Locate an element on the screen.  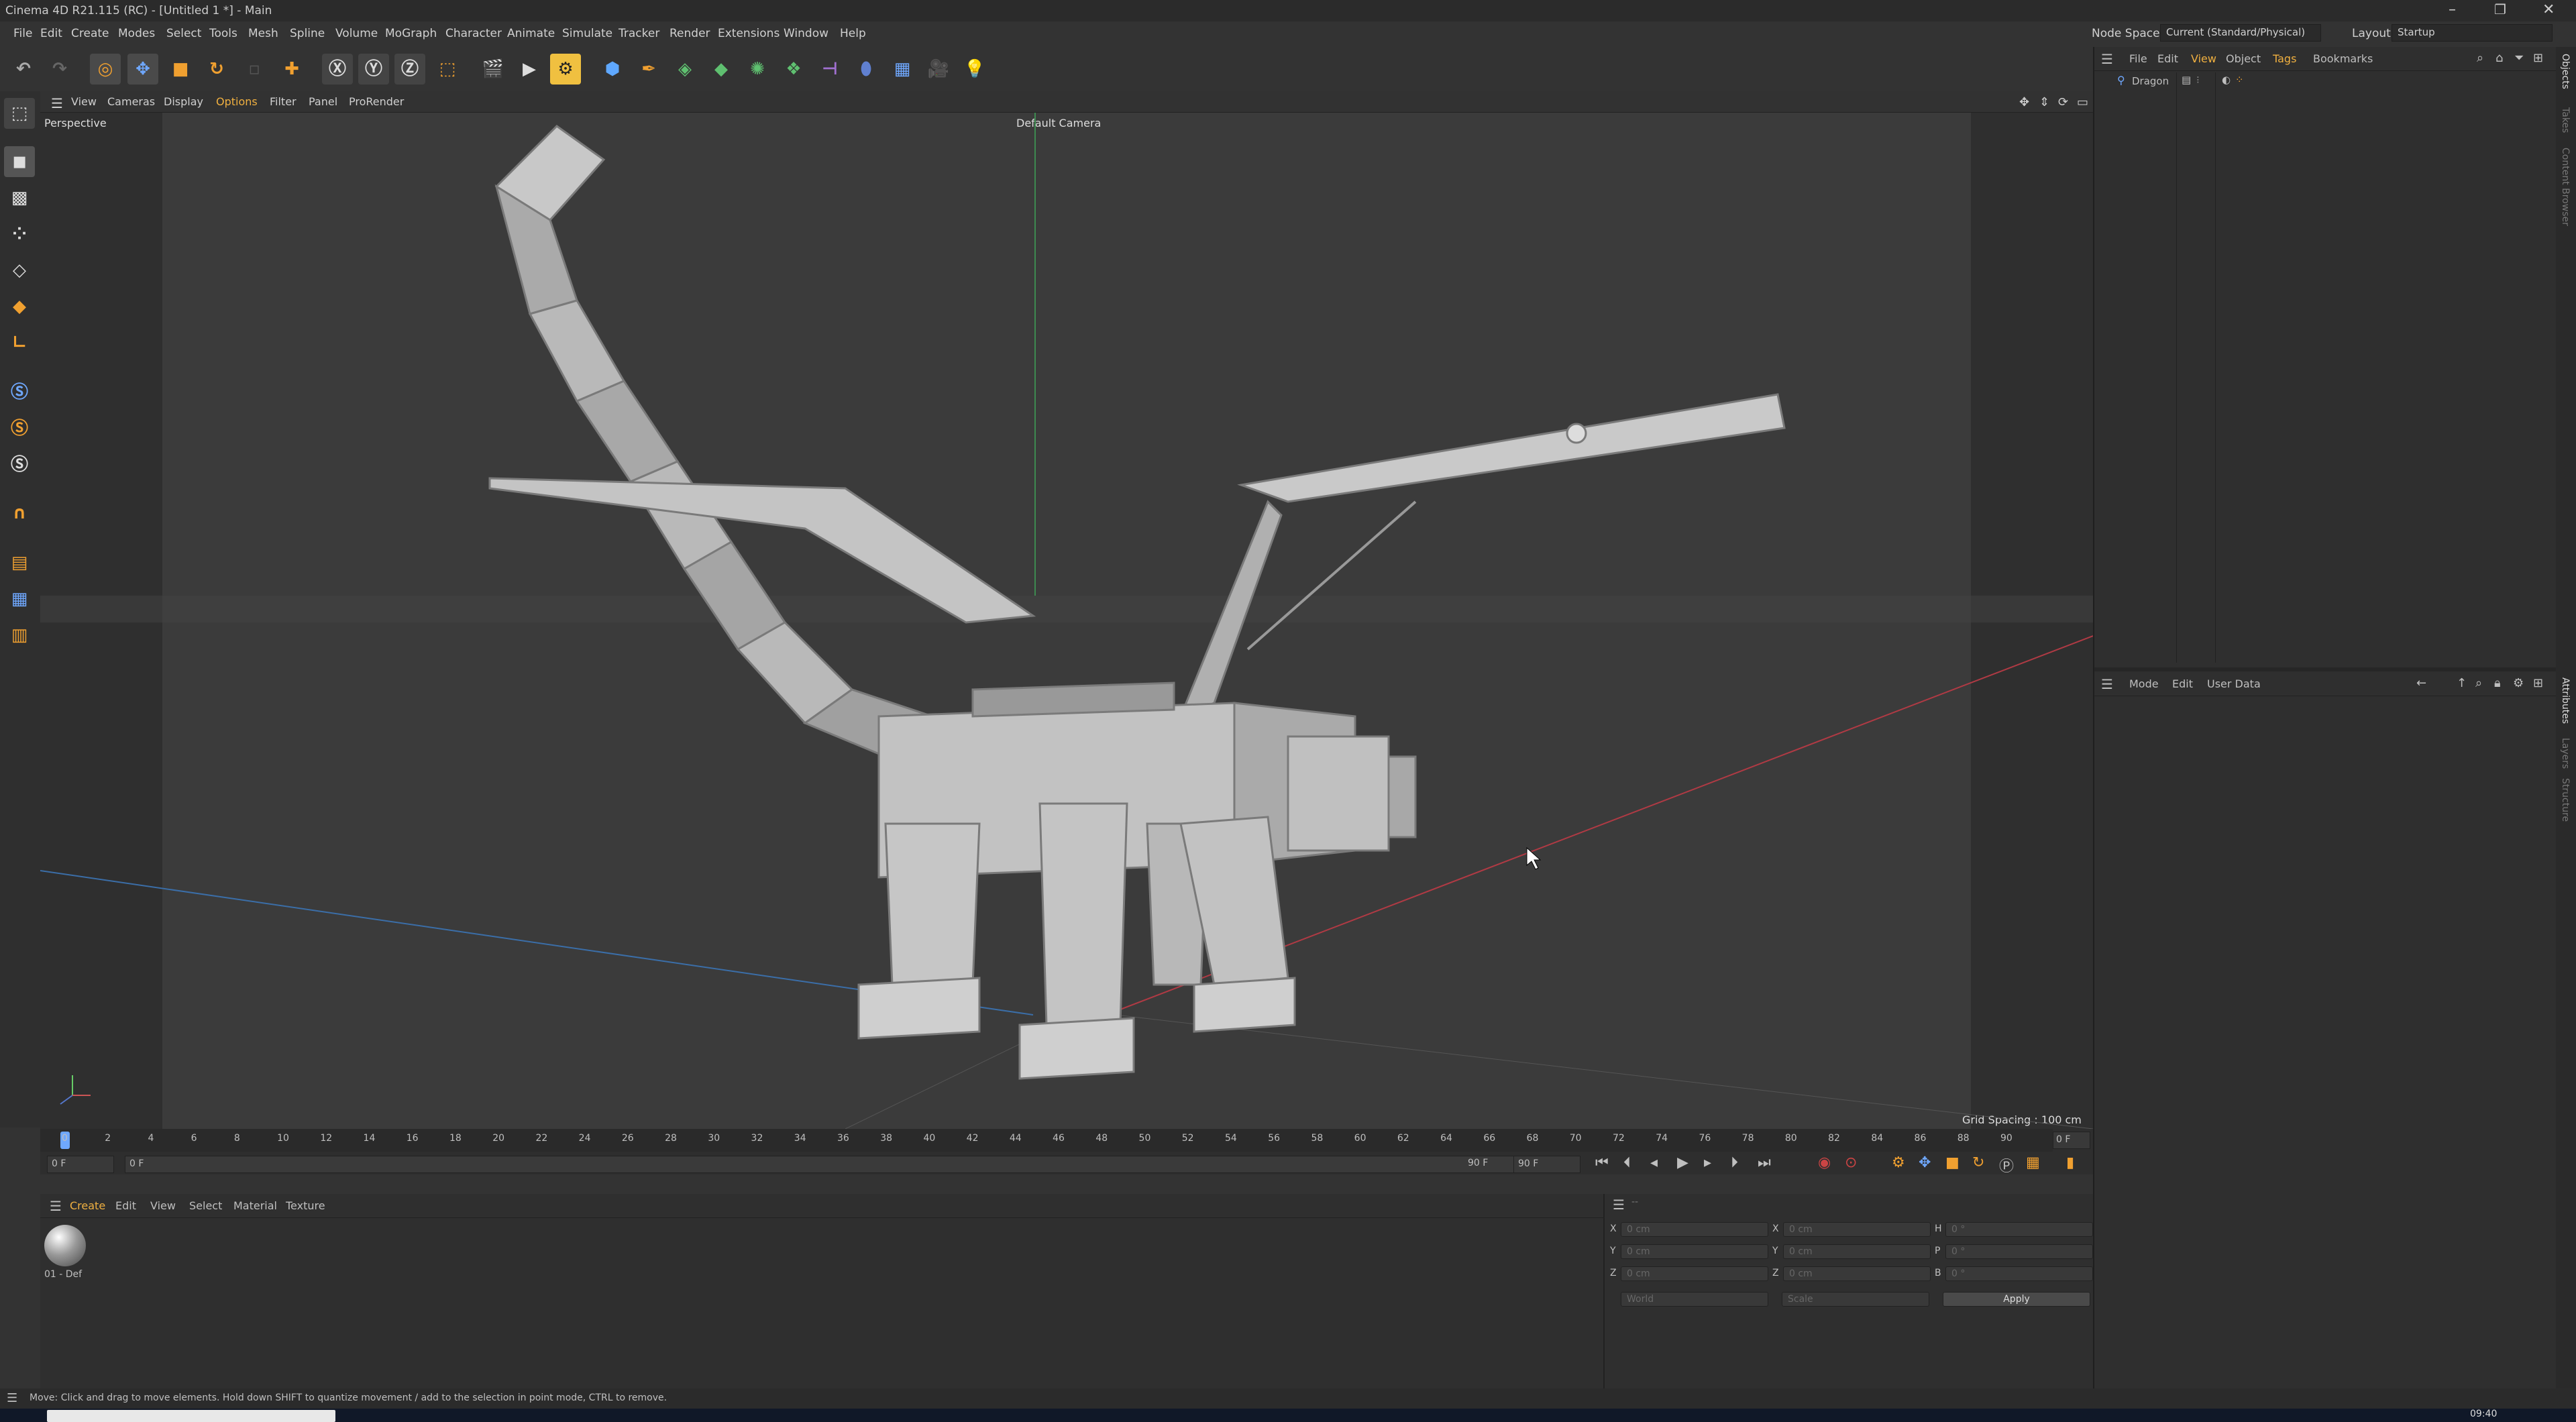
material-menu-select: Select is located at coordinates (205, 1205).